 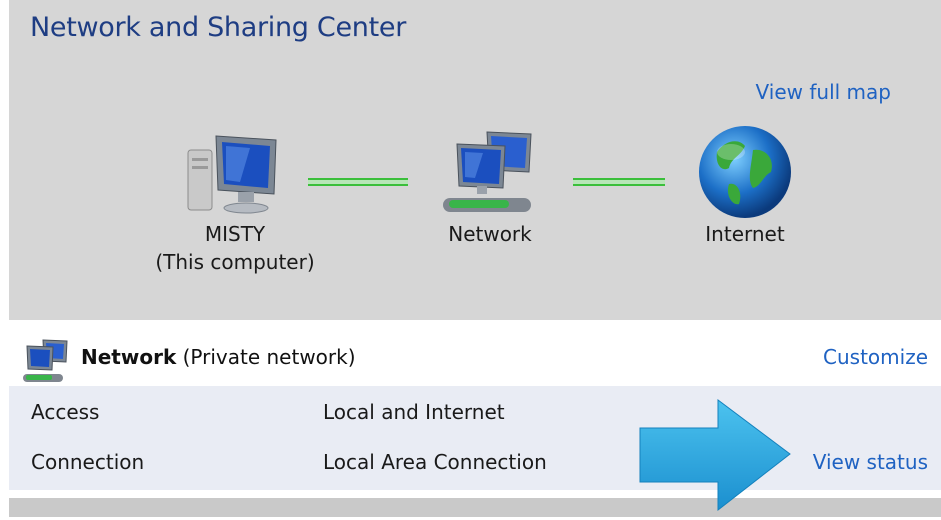 I want to click on computer-name: MISTY, so click(x=235, y=234).